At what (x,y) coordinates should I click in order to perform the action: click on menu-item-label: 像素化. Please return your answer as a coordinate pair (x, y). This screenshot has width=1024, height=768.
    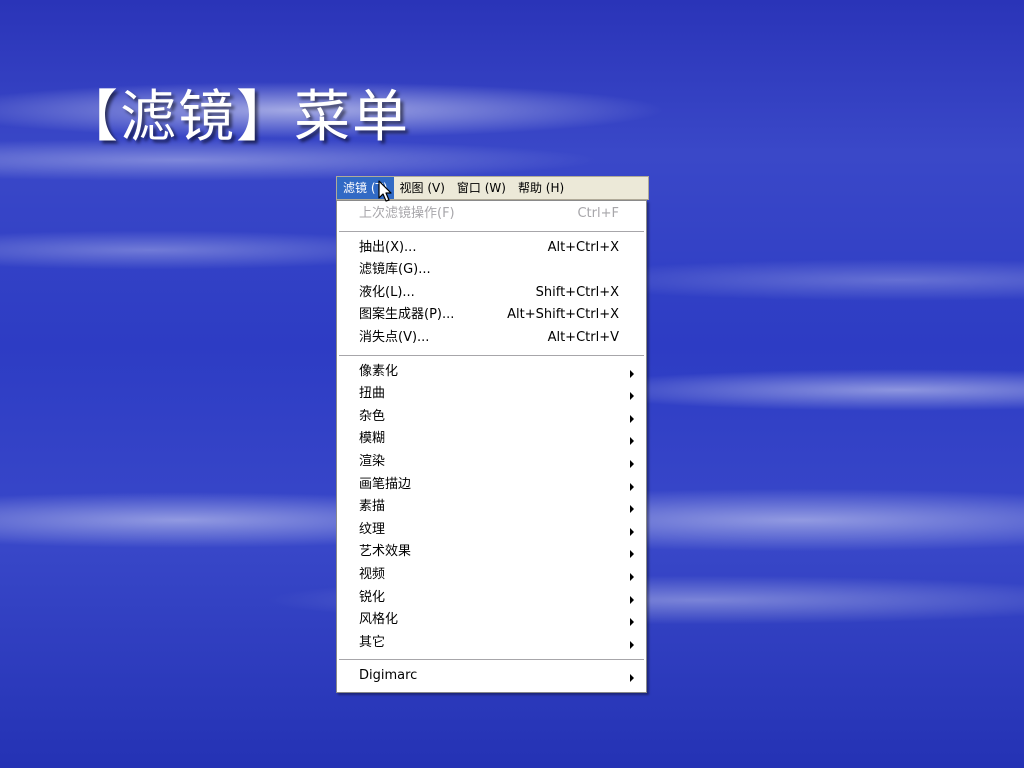
    Looking at the image, I should click on (379, 371).